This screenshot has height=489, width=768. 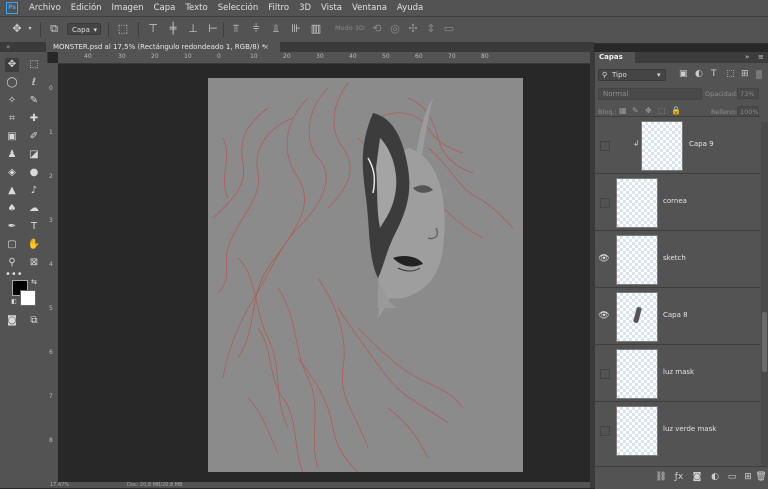 What do you see at coordinates (173, 29) in the screenshot?
I see `align-vcenter-icon: ╪` at bounding box center [173, 29].